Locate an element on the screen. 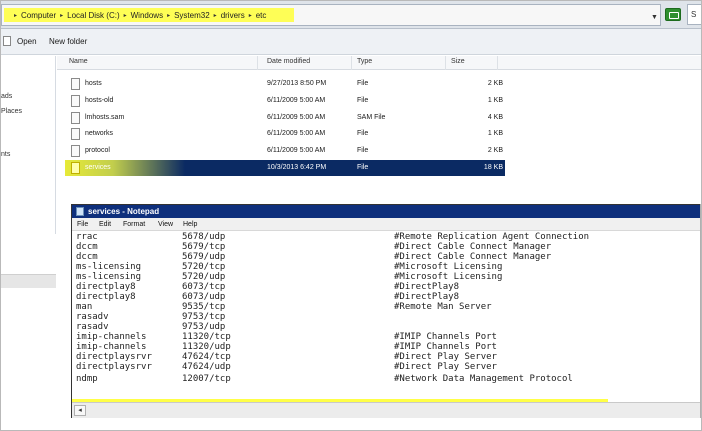 This screenshot has height=431, width=702. breadcrumb-computer: Computer is located at coordinates (38, 15).